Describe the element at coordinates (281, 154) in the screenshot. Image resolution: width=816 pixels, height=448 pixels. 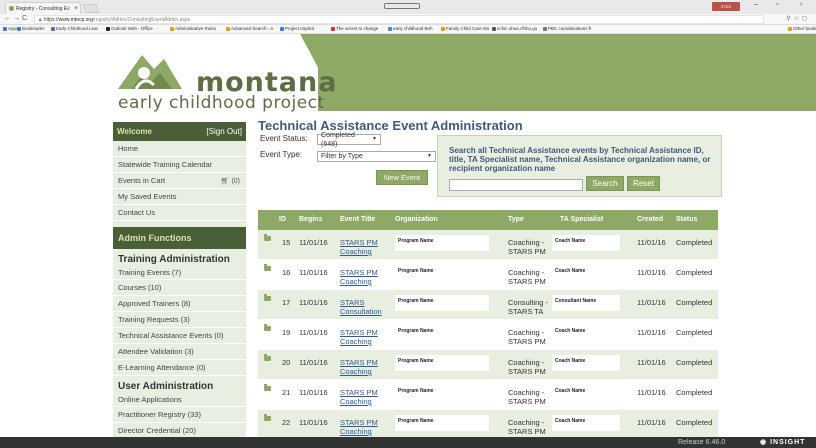
I see `event-type-label: Event Type:` at that location.